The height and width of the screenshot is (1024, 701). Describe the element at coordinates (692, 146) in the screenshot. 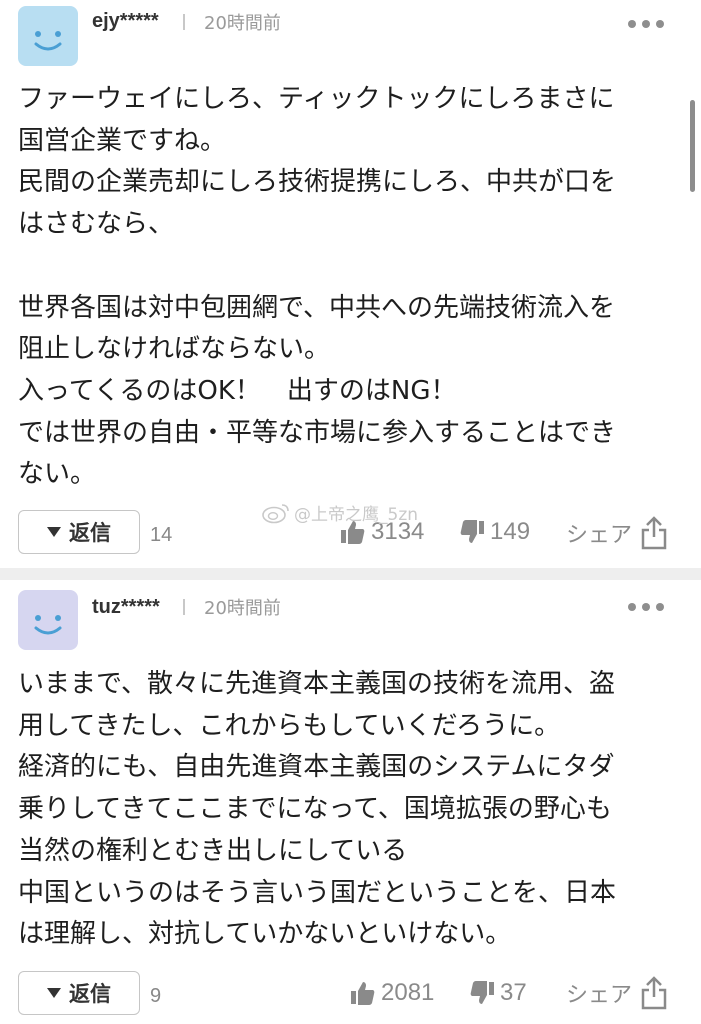

I see `scrollbar` at that location.